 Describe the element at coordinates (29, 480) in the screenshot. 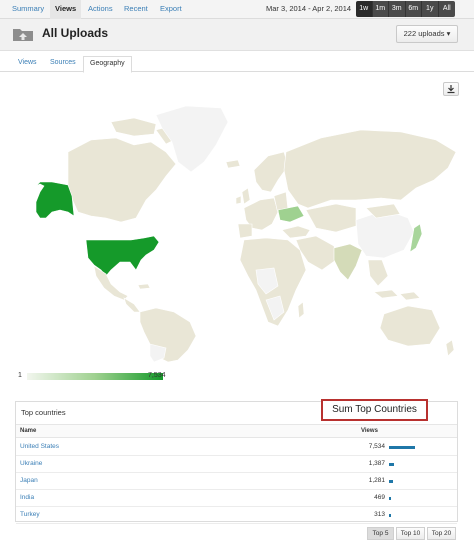

I see `country-link: Japan` at that location.